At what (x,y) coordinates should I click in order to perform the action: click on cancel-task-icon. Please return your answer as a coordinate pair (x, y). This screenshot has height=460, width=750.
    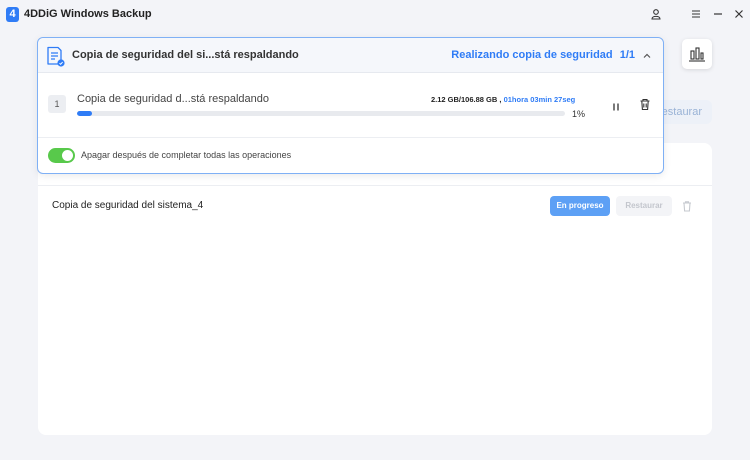
    Looking at the image, I should click on (645, 104).